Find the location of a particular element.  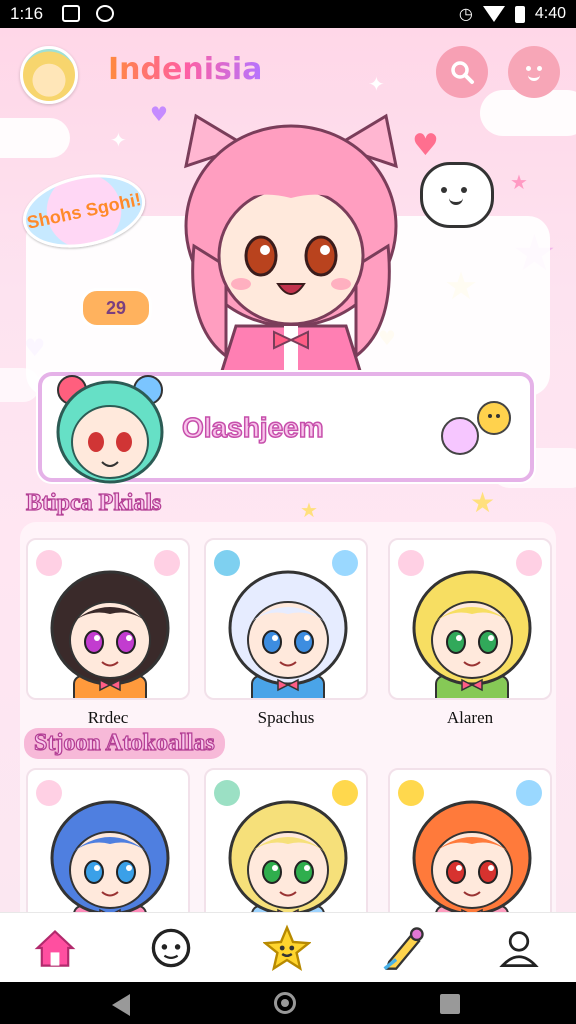

section-title: Btipca Pkials is located at coordinates (93, 502).